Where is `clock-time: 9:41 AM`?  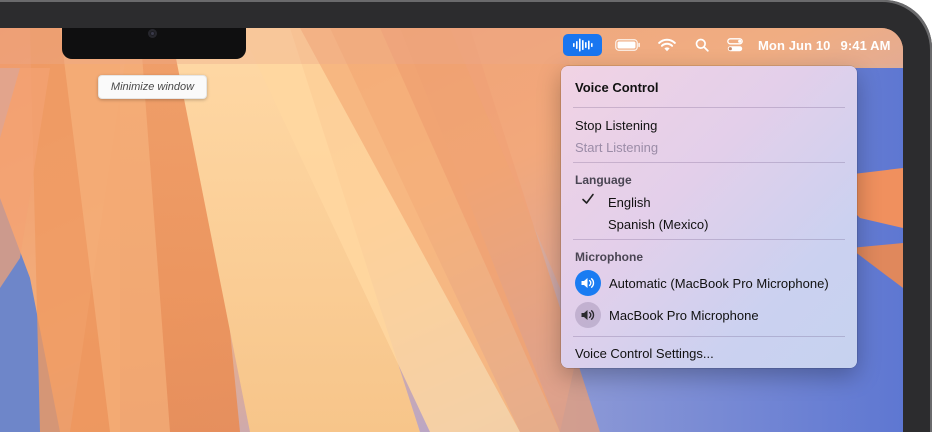
clock-time: 9:41 AM is located at coordinates (865, 45).